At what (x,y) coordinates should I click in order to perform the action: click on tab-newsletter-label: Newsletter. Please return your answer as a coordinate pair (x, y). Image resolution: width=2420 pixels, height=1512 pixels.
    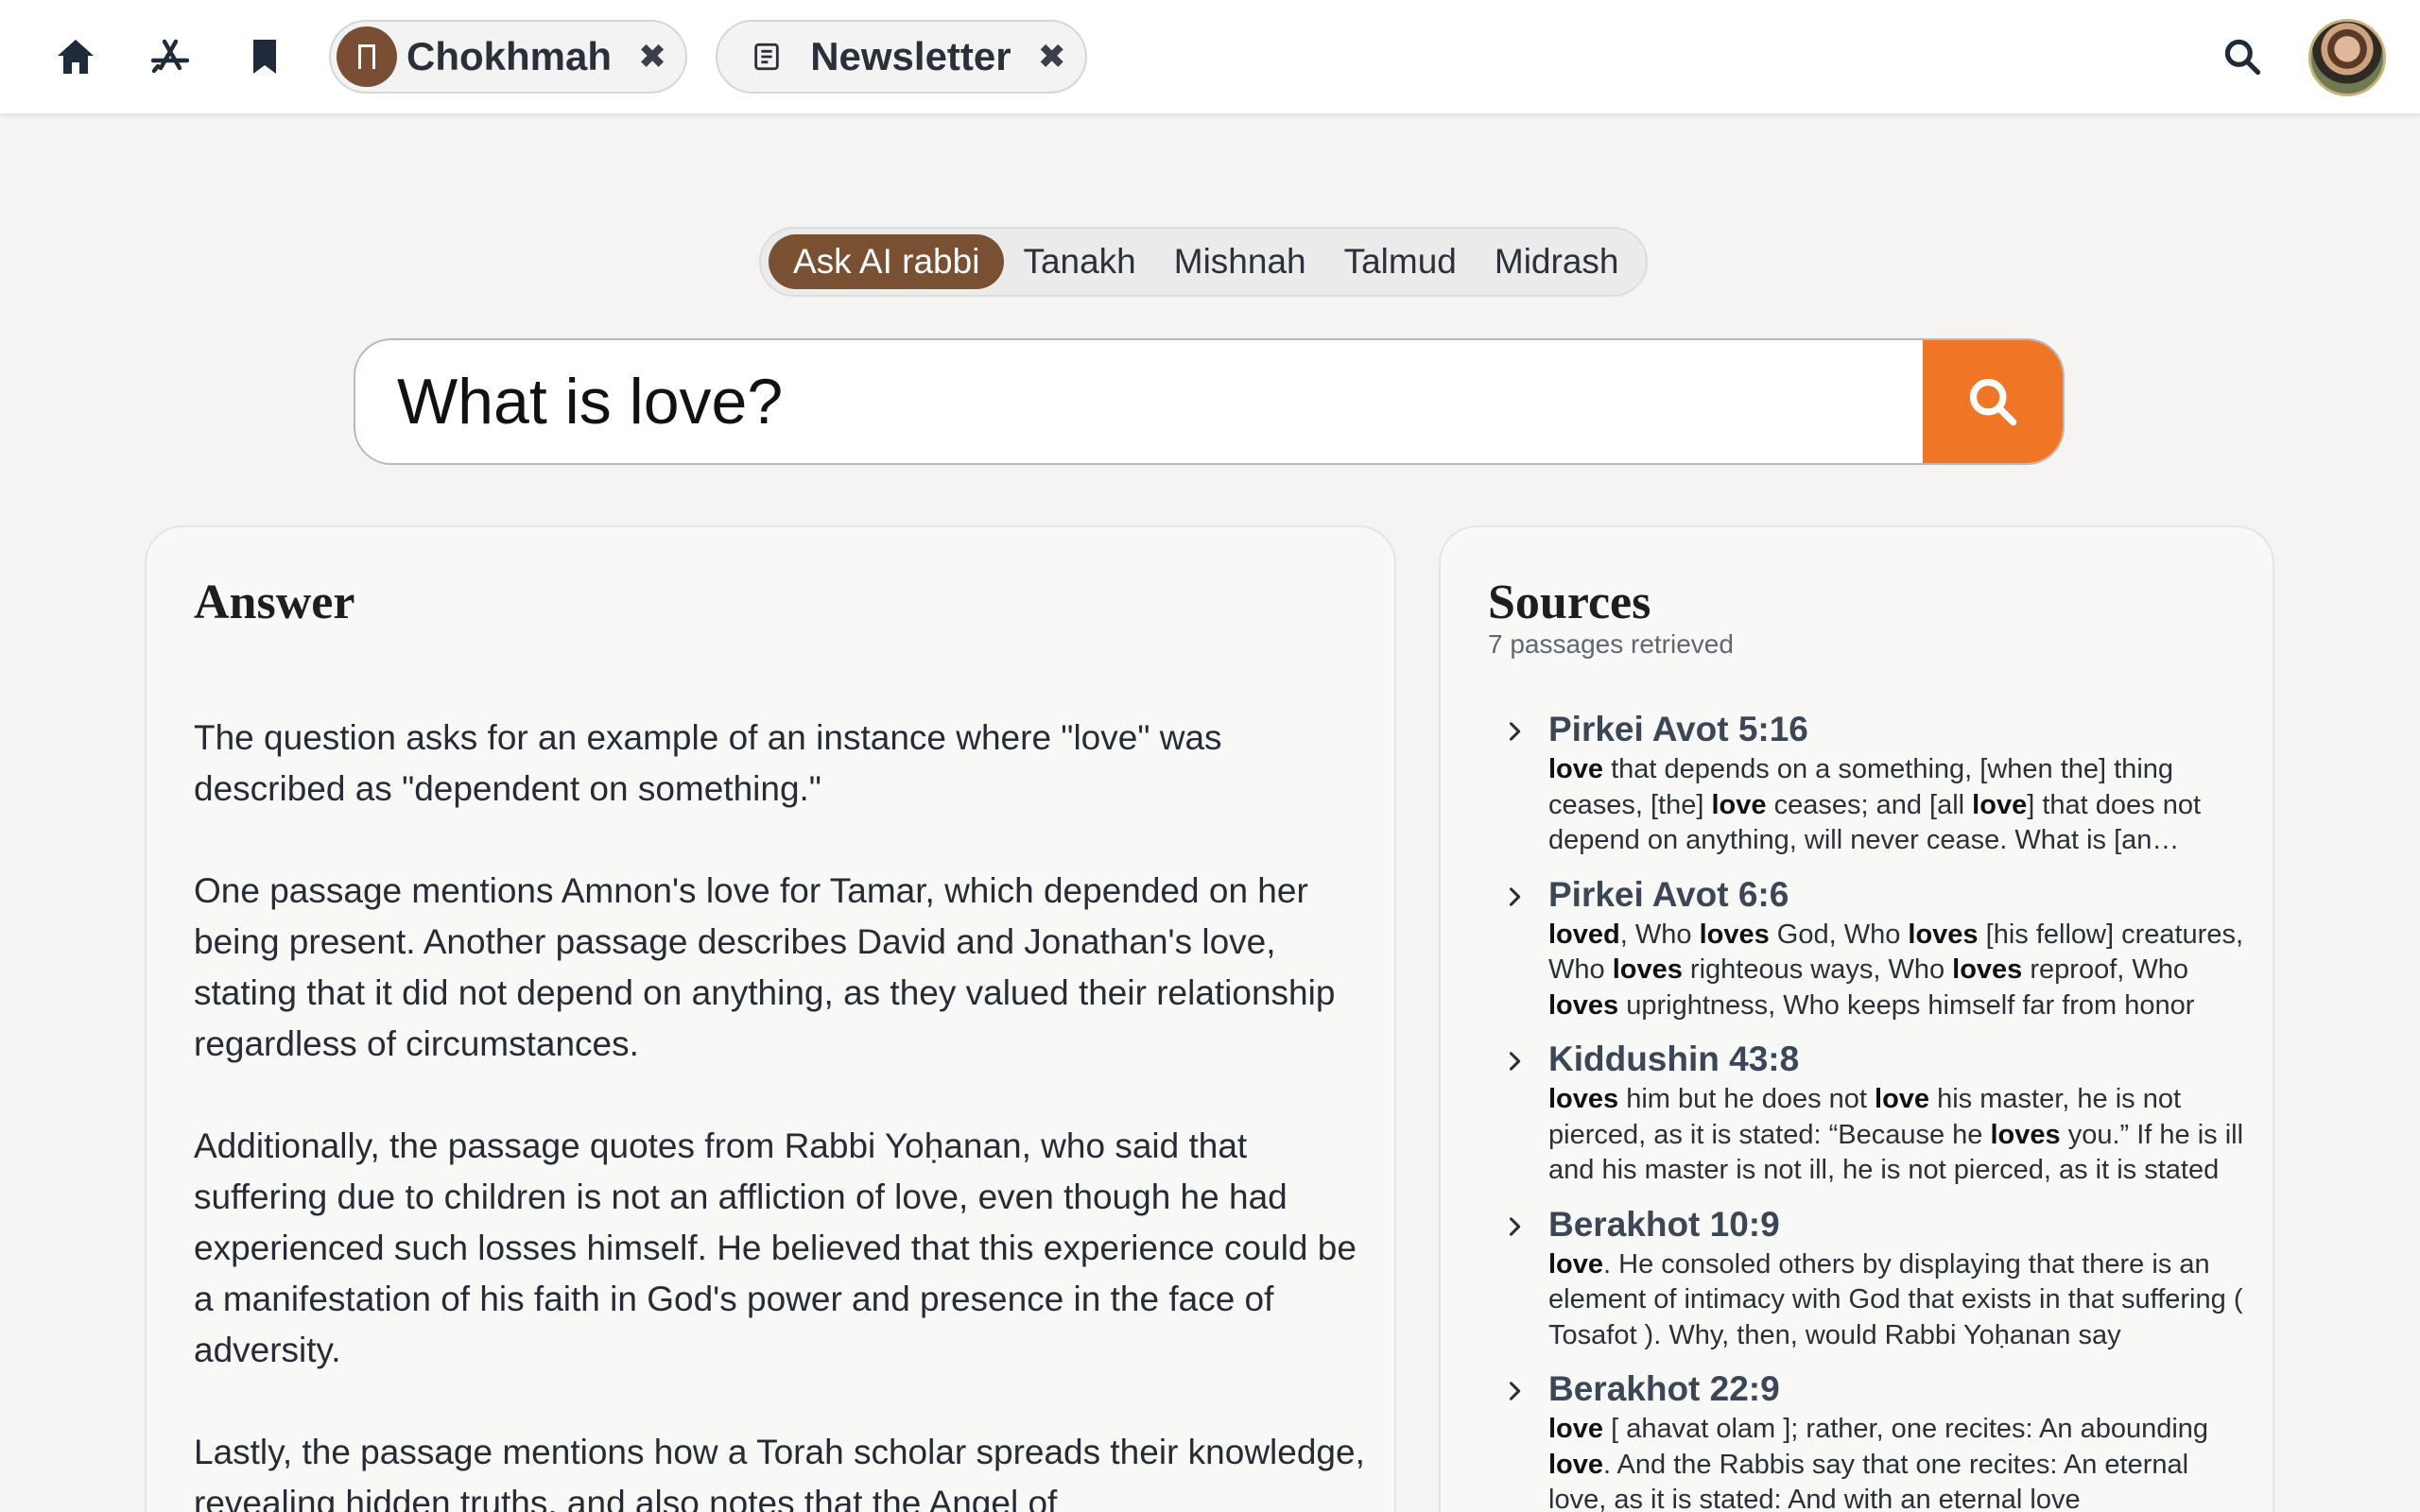
    Looking at the image, I should click on (910, 56).